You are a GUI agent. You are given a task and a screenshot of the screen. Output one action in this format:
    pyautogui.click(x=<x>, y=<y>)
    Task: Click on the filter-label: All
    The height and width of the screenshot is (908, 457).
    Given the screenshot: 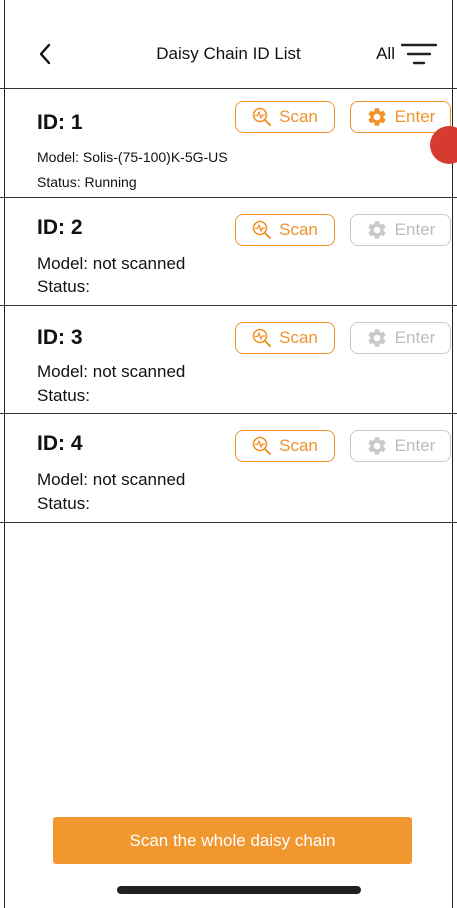 What is the action you would take?
    pyautogui.click(x=385, y=53)
    